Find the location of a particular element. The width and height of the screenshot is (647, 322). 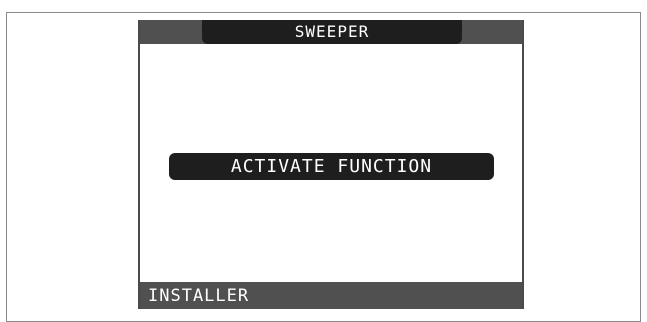

screen-title: SWEEPER is located at coordinates (332, 32).